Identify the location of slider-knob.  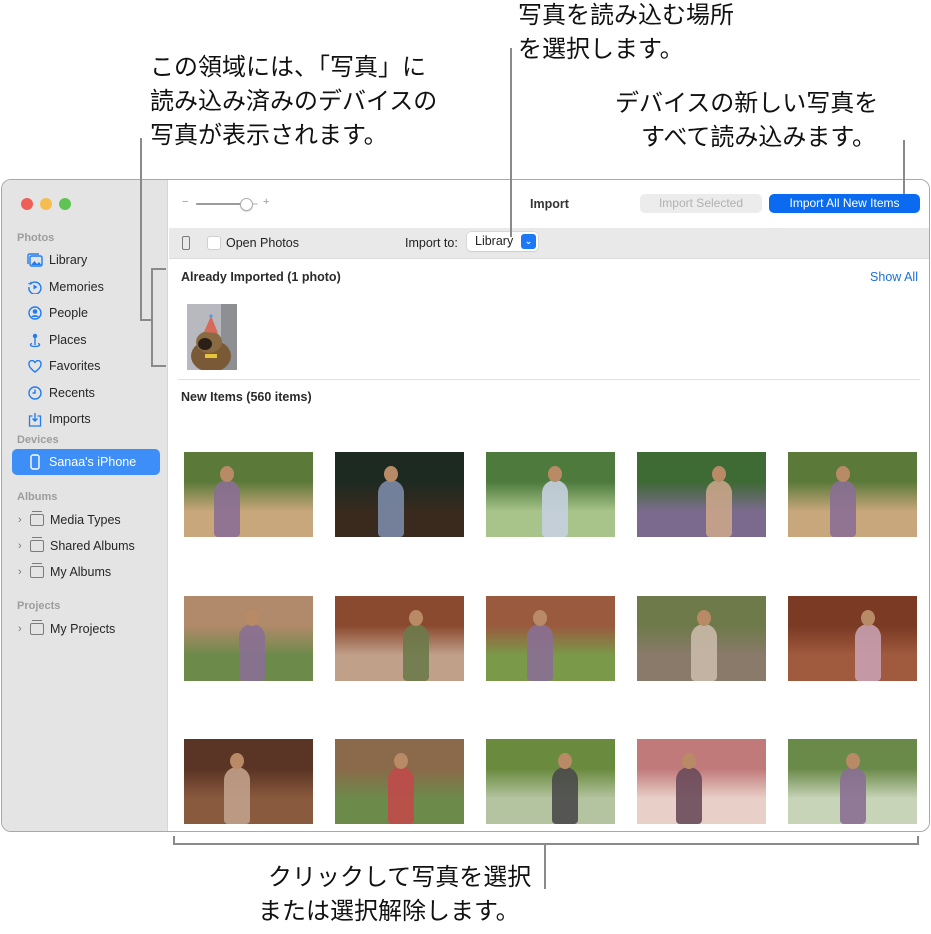
(246, 204).